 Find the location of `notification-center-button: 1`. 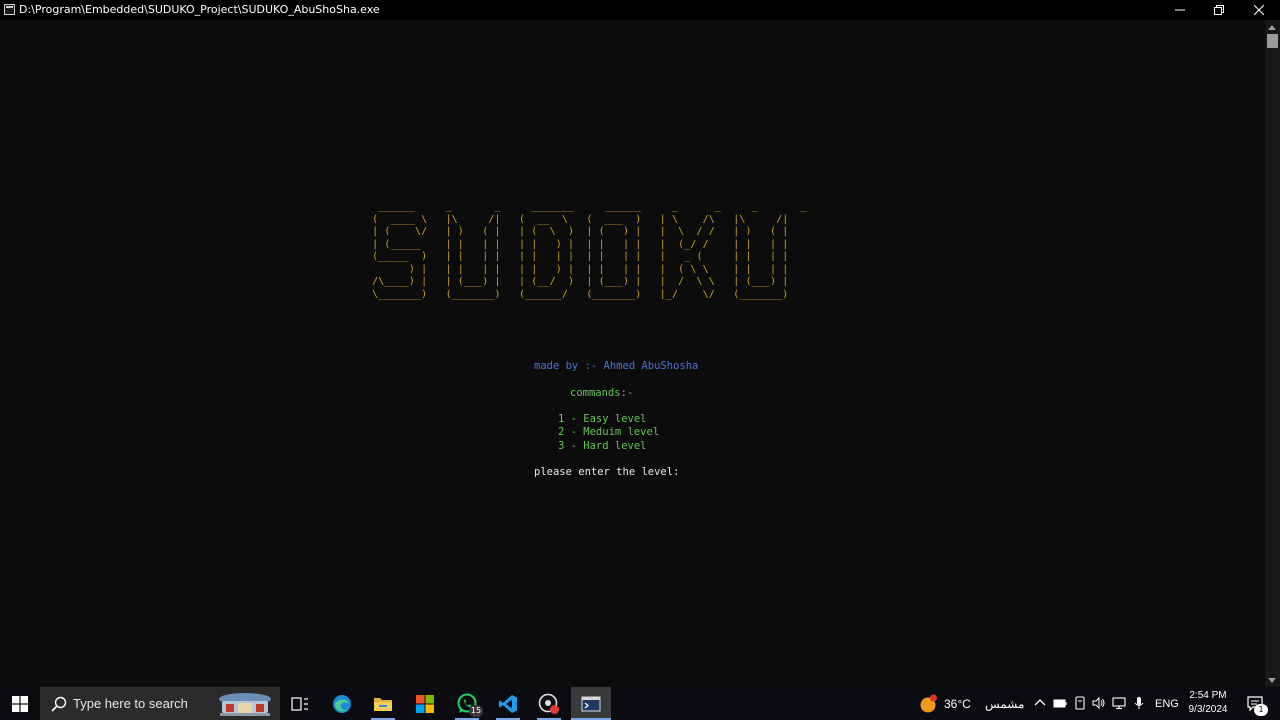

notification-center-button: 1 is located at coordinates (1255, 703).